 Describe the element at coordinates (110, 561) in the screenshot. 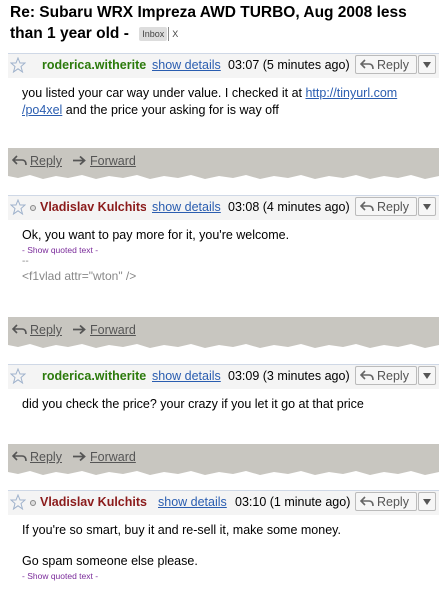

I see `body-text: Go spam someone else please.` at that location.